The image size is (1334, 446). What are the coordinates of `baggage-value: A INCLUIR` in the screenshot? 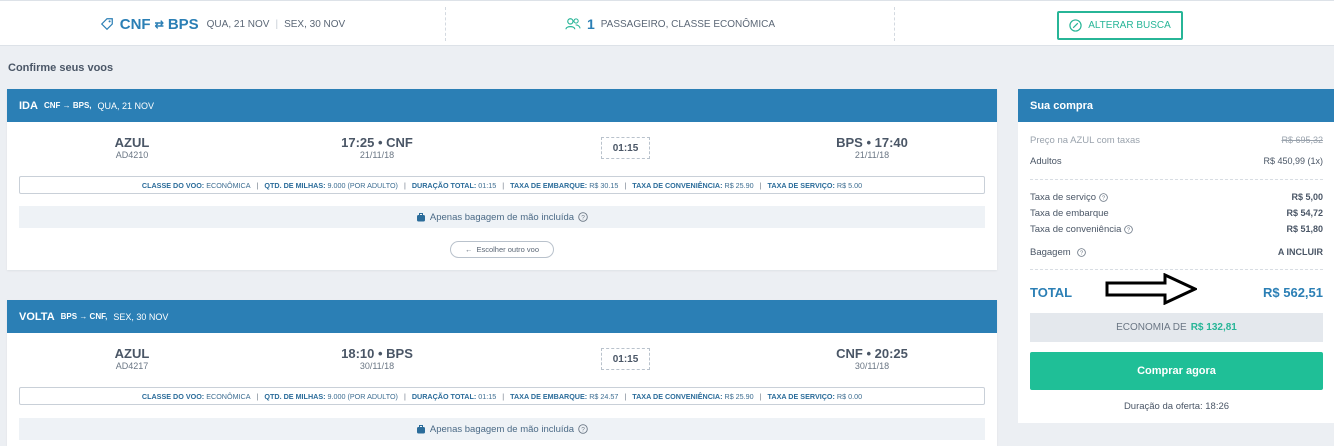 It's located at (1300, 252).